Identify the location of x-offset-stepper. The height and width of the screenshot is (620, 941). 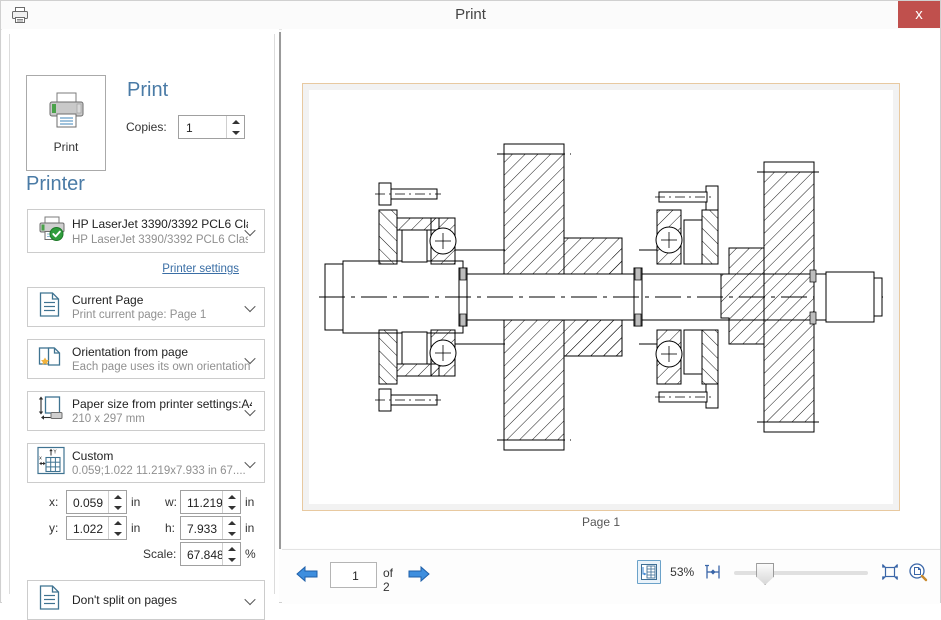
(117, 502).